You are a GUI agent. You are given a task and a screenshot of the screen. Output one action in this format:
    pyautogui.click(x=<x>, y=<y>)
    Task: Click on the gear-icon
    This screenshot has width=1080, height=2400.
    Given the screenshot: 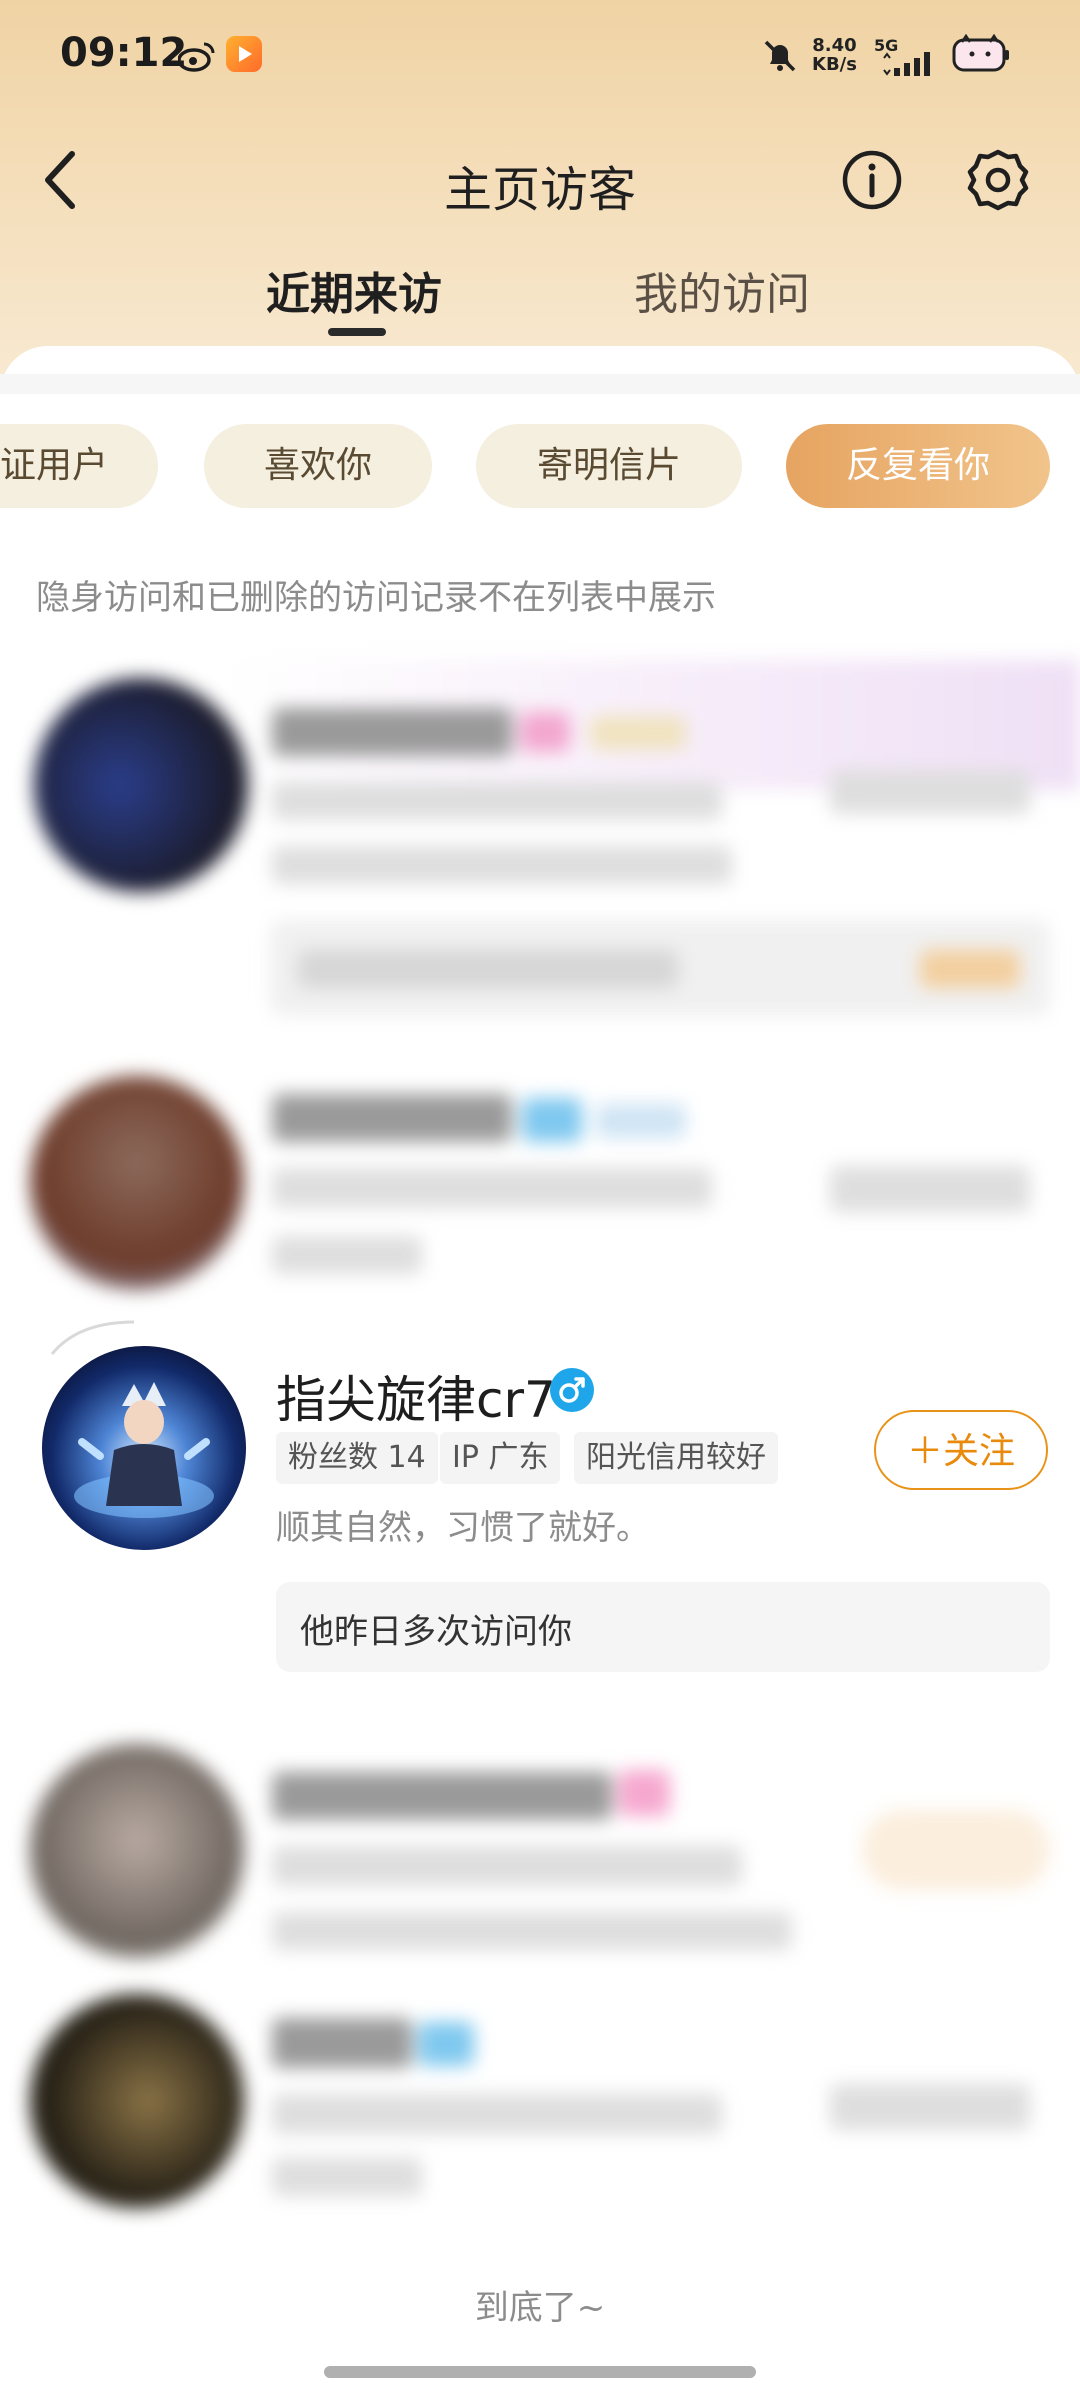 What is the action you would take?
    pyautogui.click(x=998, y=180)
    